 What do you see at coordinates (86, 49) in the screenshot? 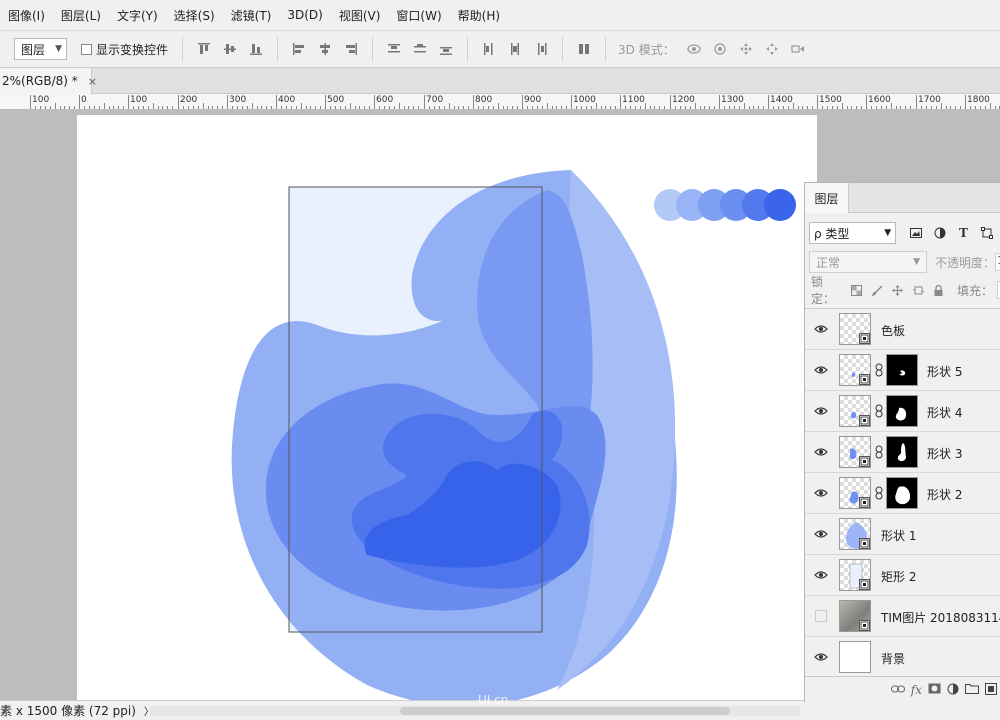
I see `checkbox-box` at bounding box center [86, 49].